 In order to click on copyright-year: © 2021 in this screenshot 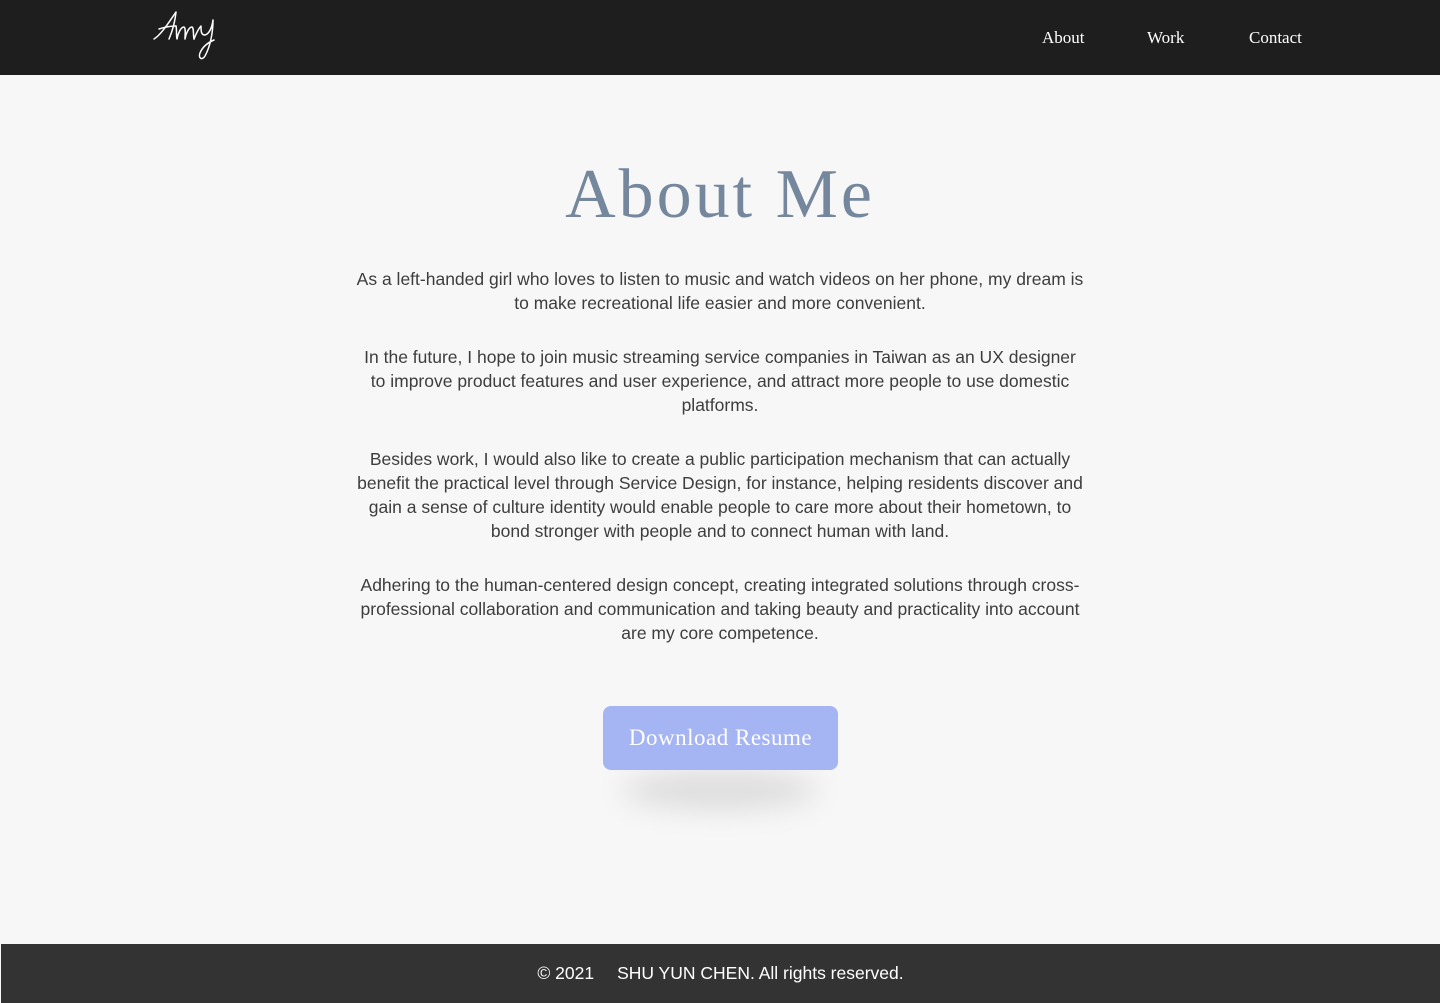, I will do `click(566, 973)`.